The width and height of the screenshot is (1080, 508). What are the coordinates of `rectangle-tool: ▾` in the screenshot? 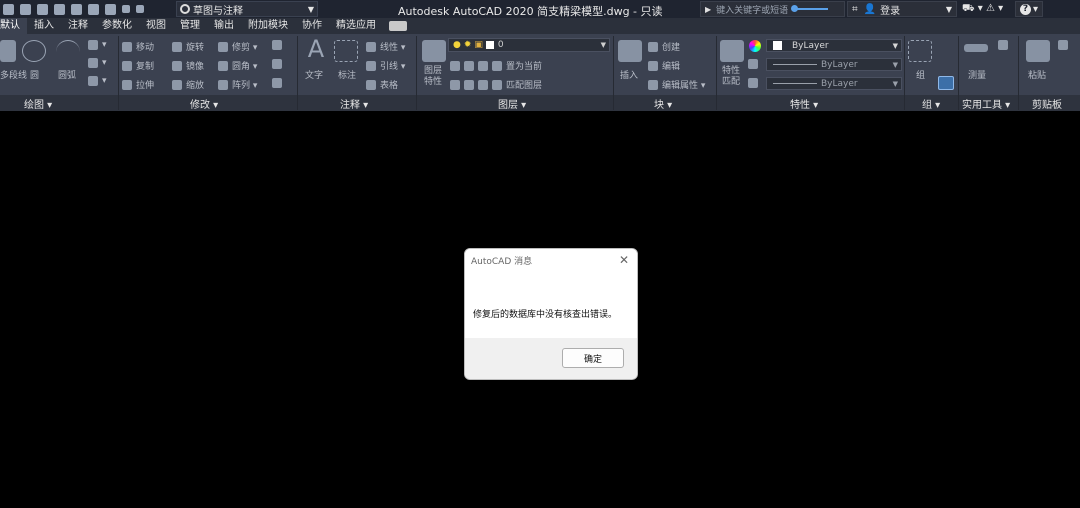 It's located at (97, 45).